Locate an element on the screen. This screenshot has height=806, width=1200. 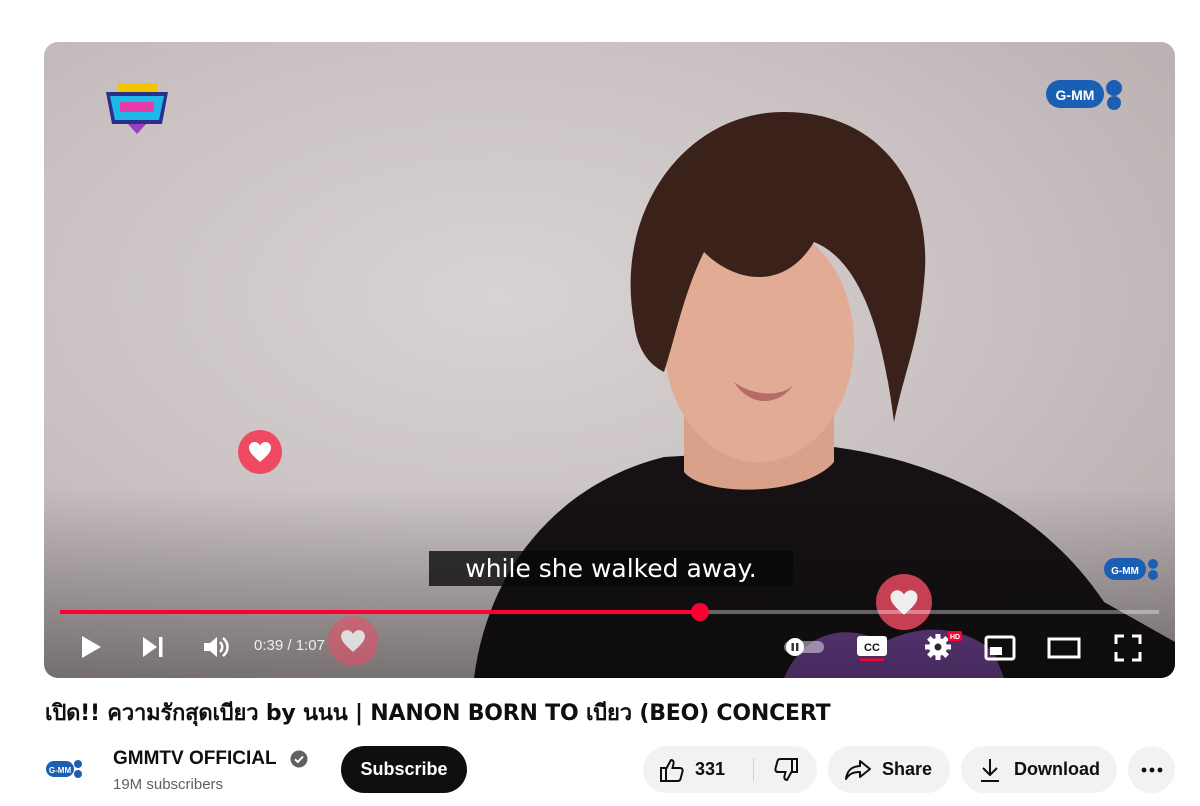
share-button: Share is located at coordinates (889, 769).